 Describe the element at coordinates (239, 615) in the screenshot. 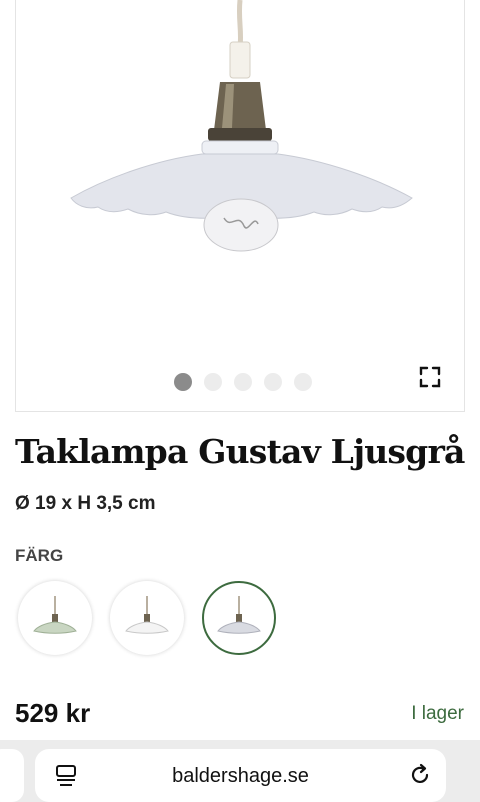

I see `lamp-thumbnail-grey` at that location.